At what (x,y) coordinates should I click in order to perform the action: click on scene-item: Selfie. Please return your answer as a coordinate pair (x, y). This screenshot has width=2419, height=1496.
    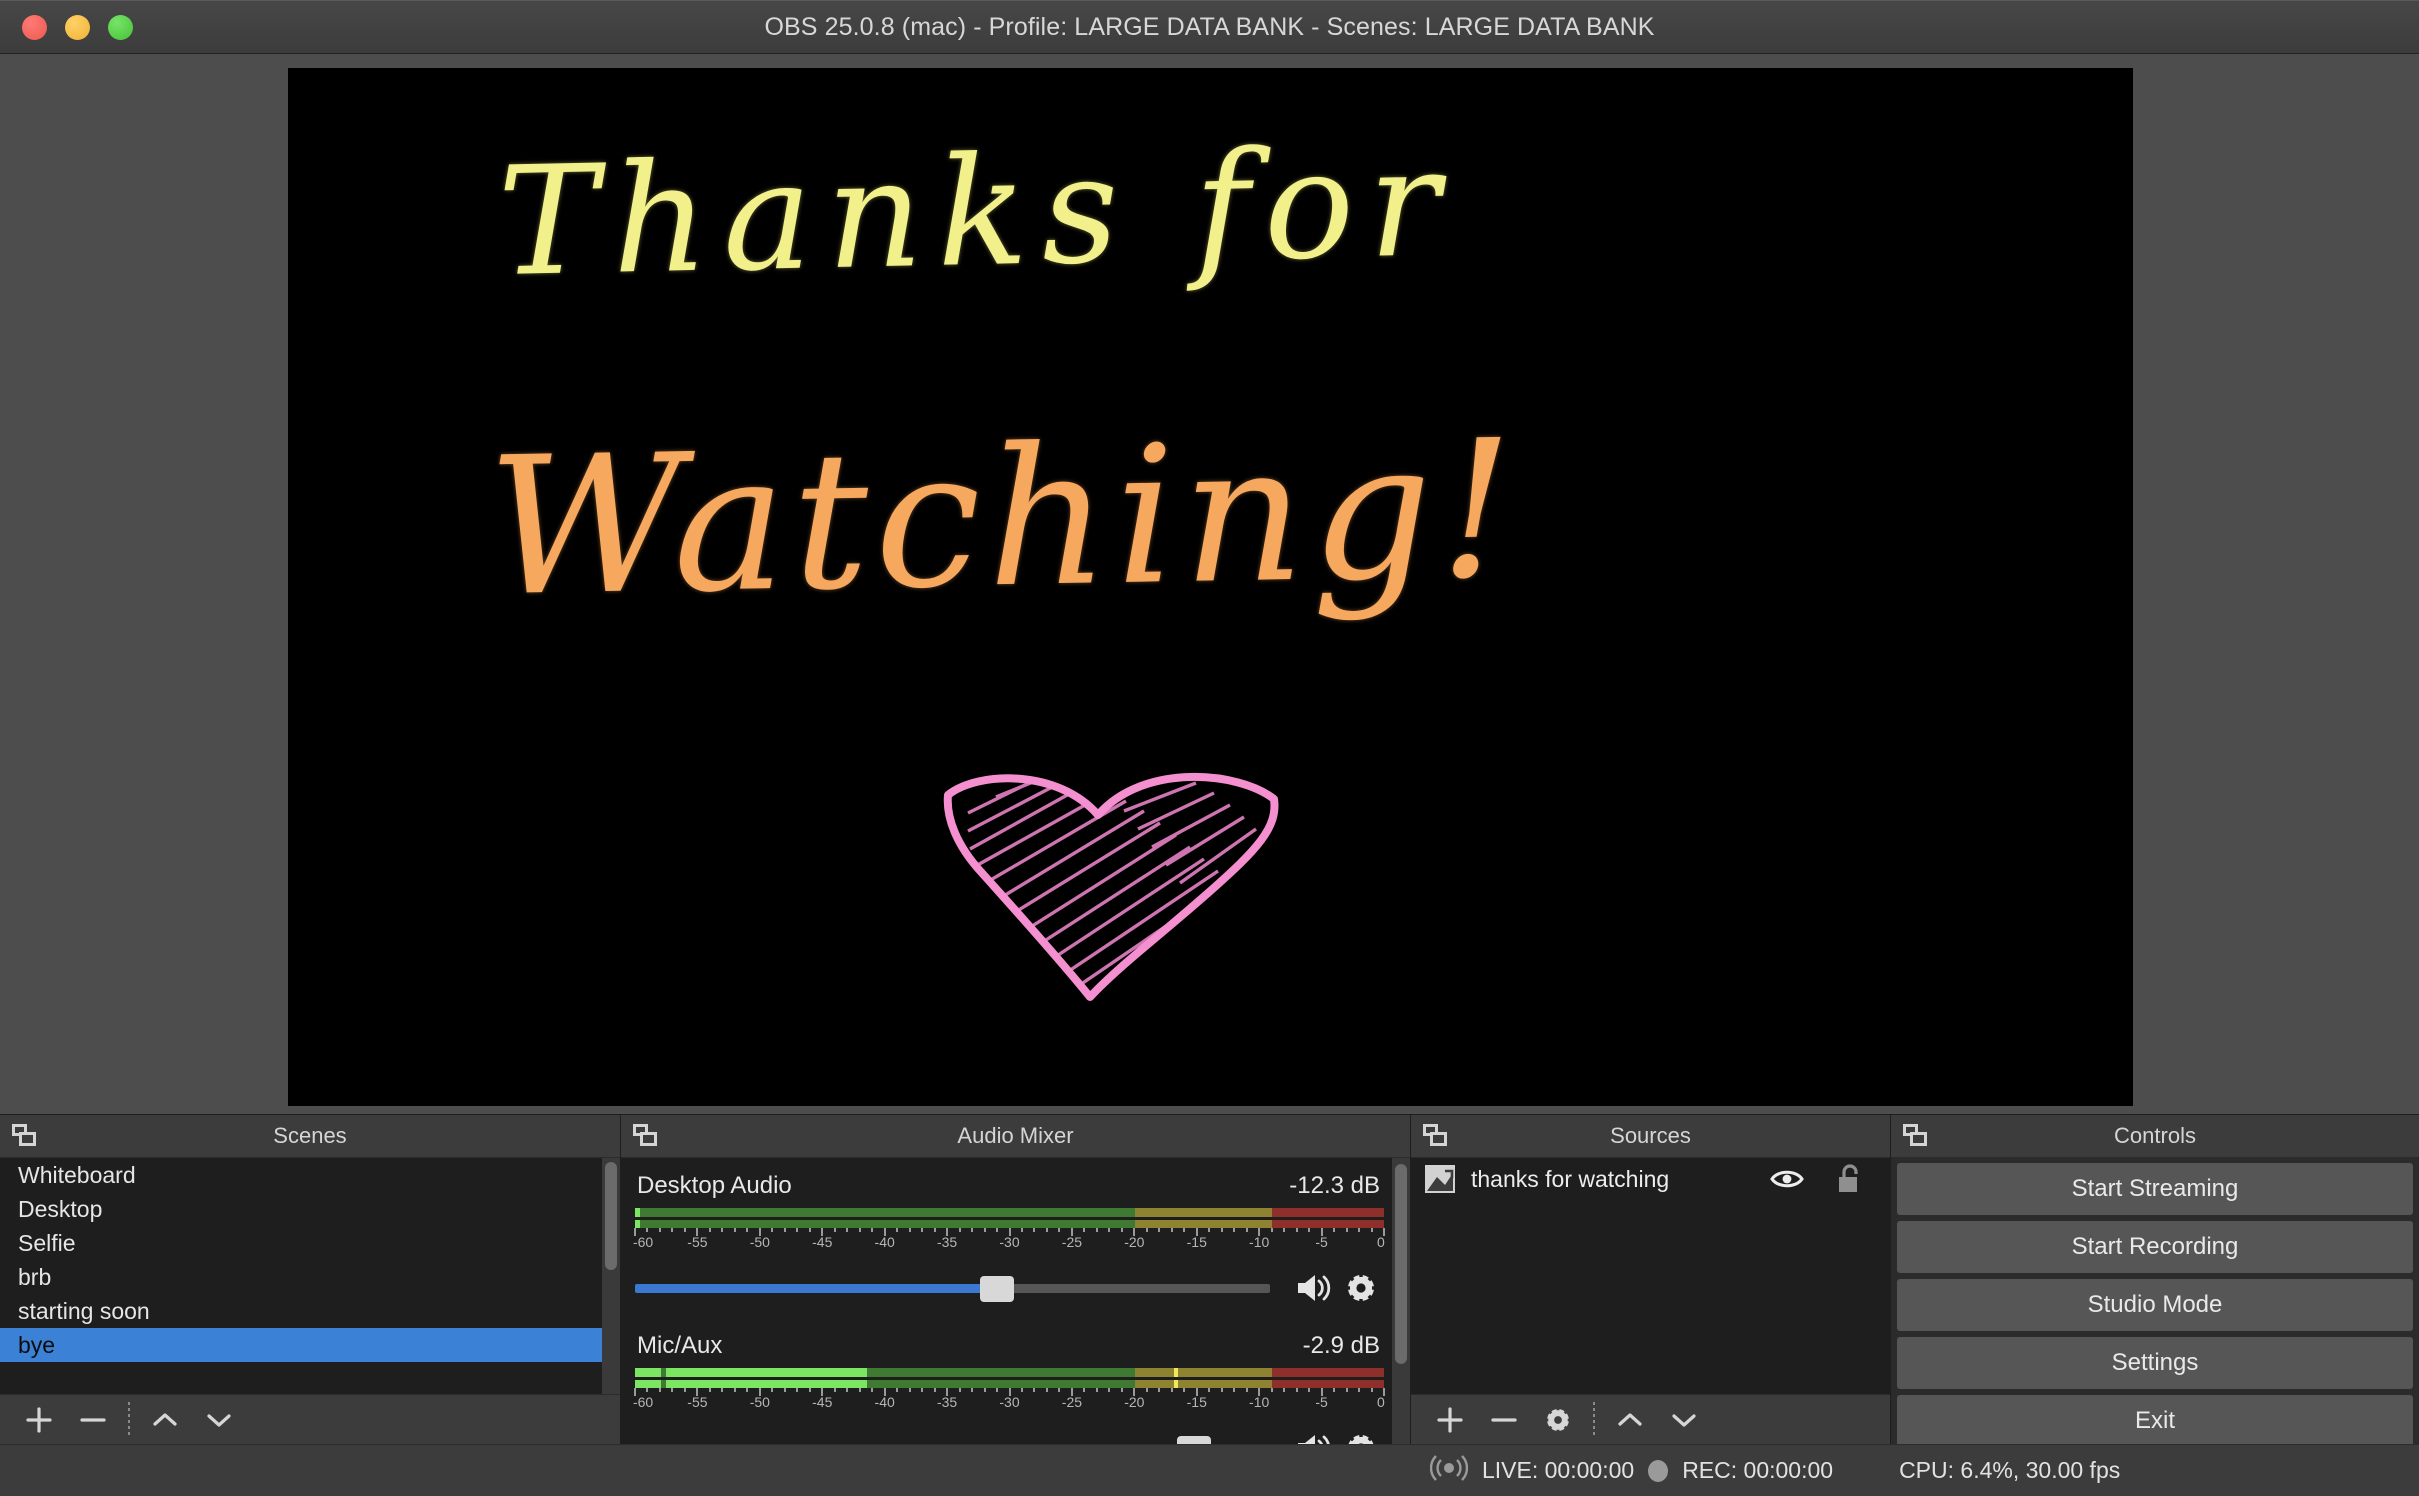
    Looking at the image, I should click on (301, 1243).